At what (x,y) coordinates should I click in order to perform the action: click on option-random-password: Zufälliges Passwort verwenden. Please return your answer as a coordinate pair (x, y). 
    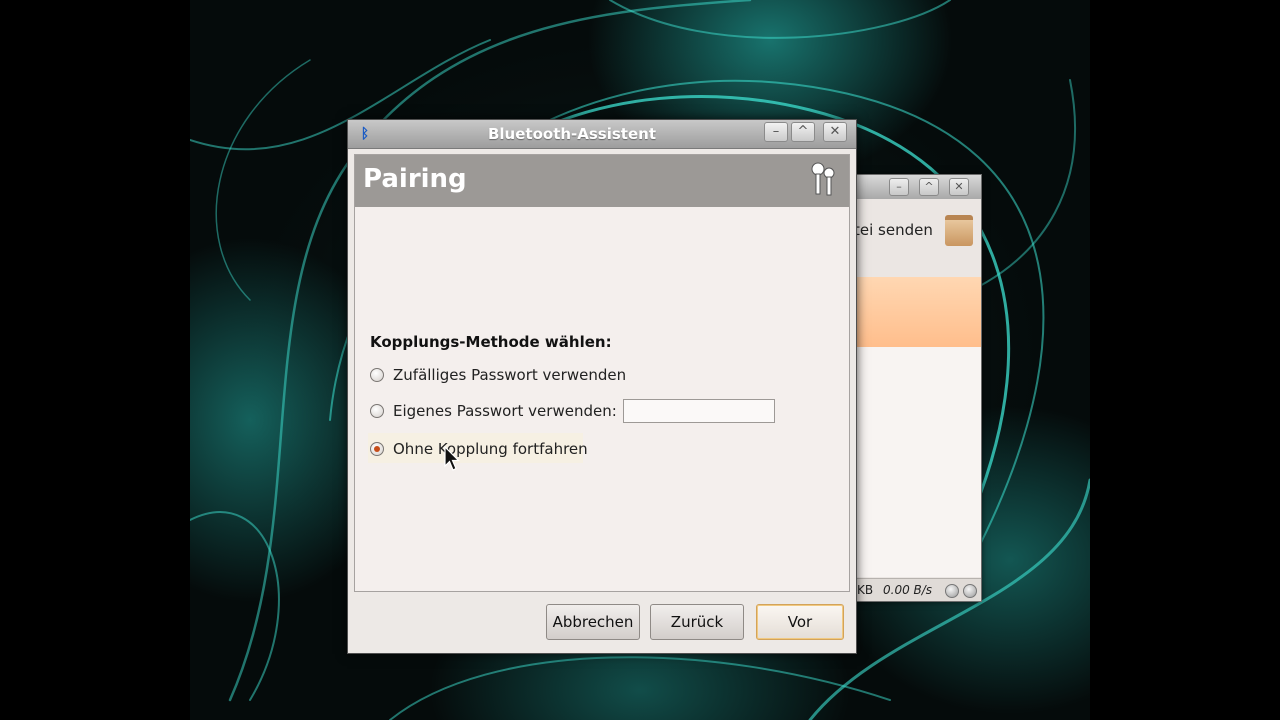
    Looking at the image, I should click on (498, 375).